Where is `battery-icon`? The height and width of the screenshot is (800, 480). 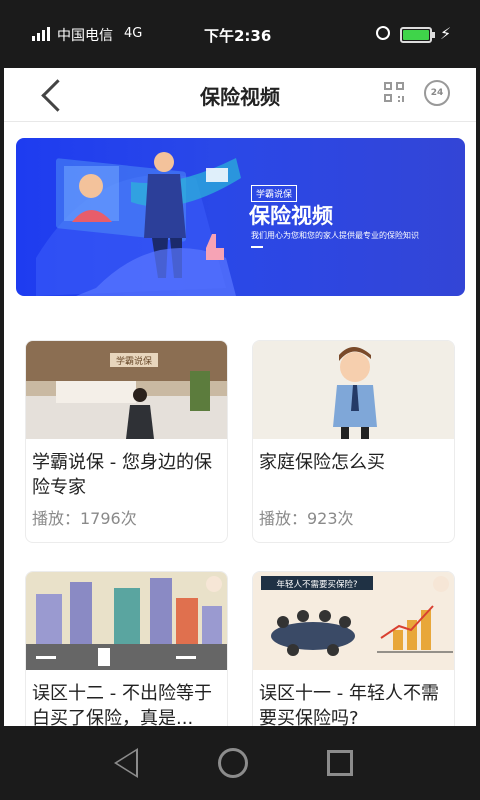 battery-icon is located at coordinates (417, 35).